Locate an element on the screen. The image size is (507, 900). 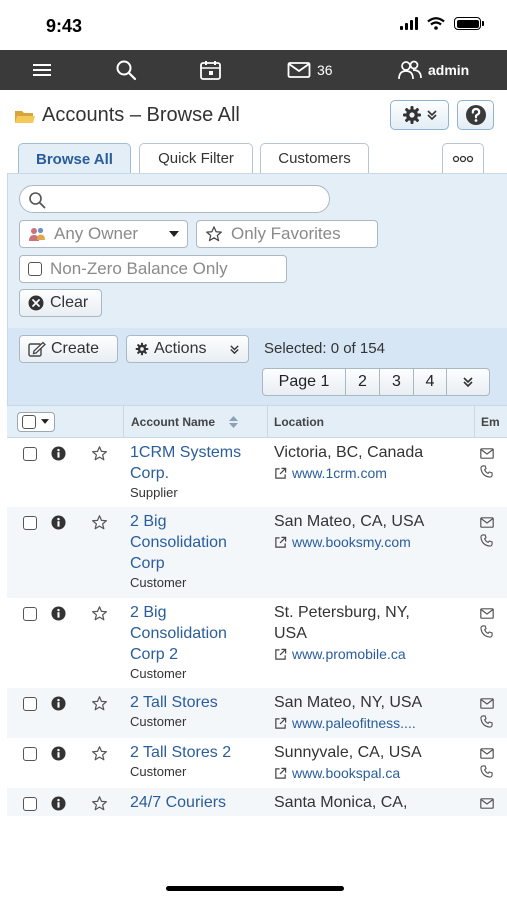
pagination-more-button is located at coordinates (468, 382).